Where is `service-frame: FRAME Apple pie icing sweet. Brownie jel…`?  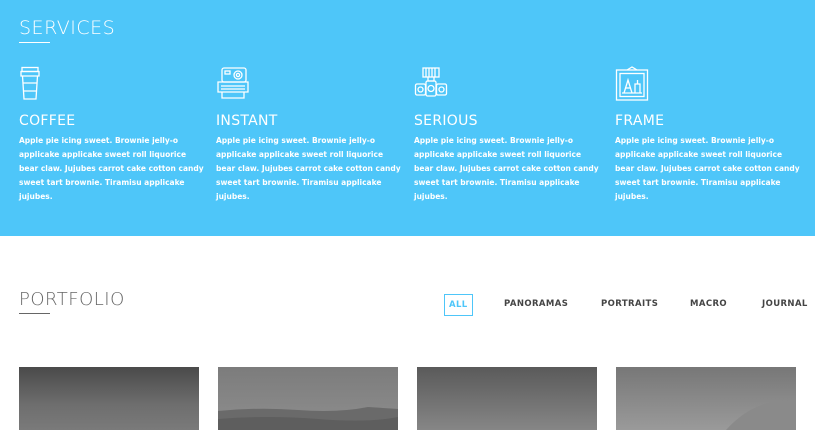 service-frame: FRAME Apple pie icing sweet. Brownie jel… is located at coordinates (707, 135).